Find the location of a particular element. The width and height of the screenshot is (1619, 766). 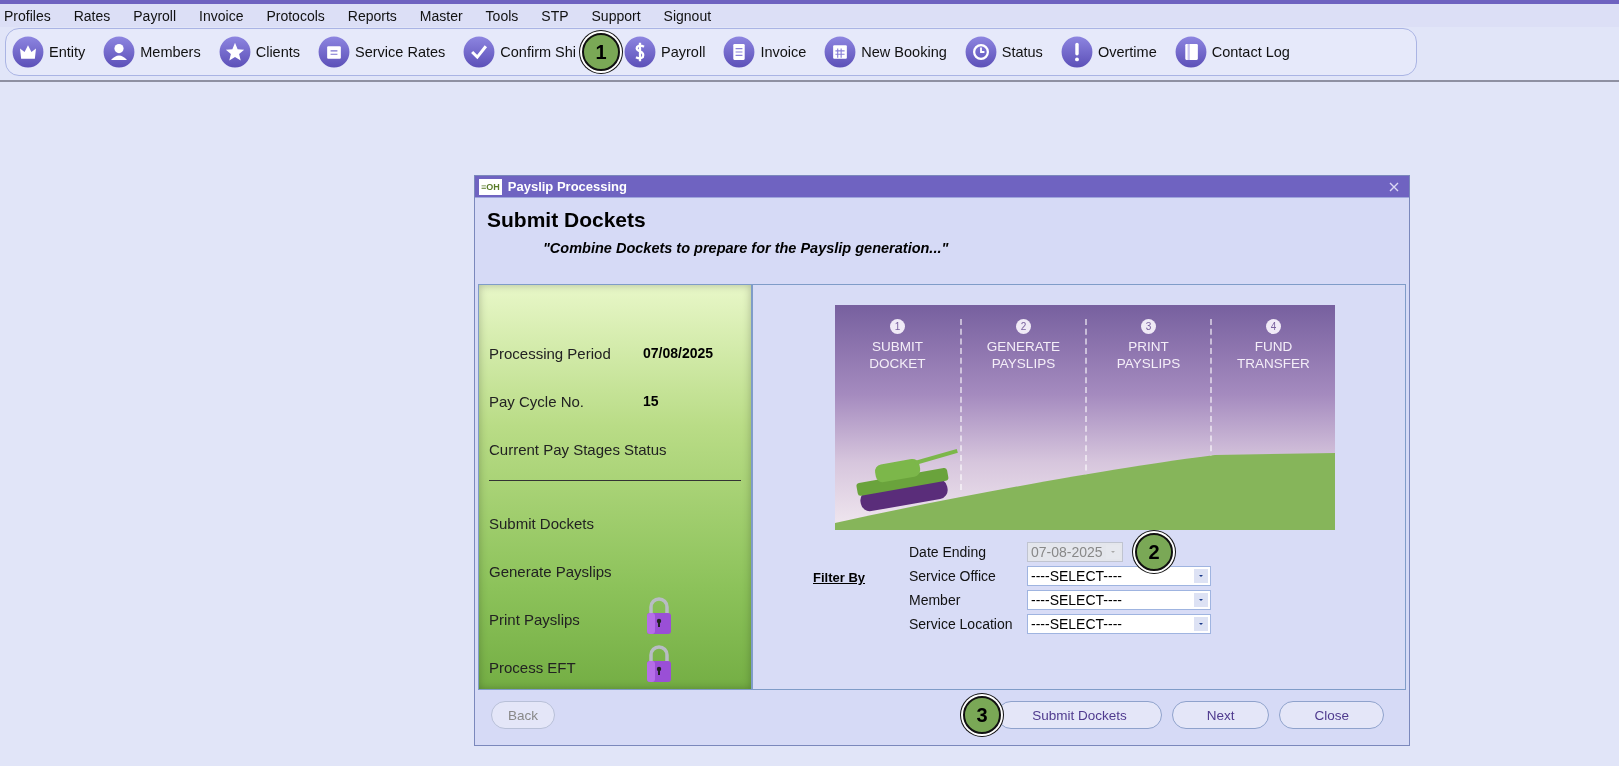

step-label: DOCKET is located at coordinates (897, 363).